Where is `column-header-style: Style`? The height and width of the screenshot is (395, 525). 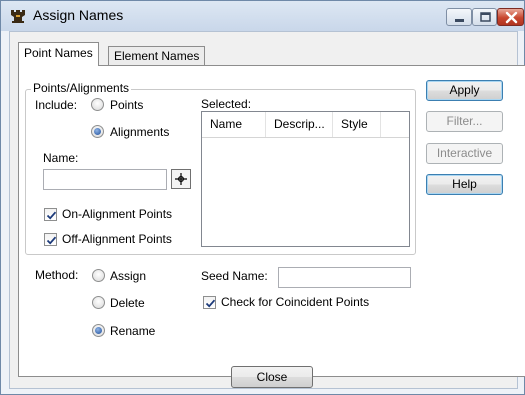 column-header-style: Style is located at coordinates (357, 124).